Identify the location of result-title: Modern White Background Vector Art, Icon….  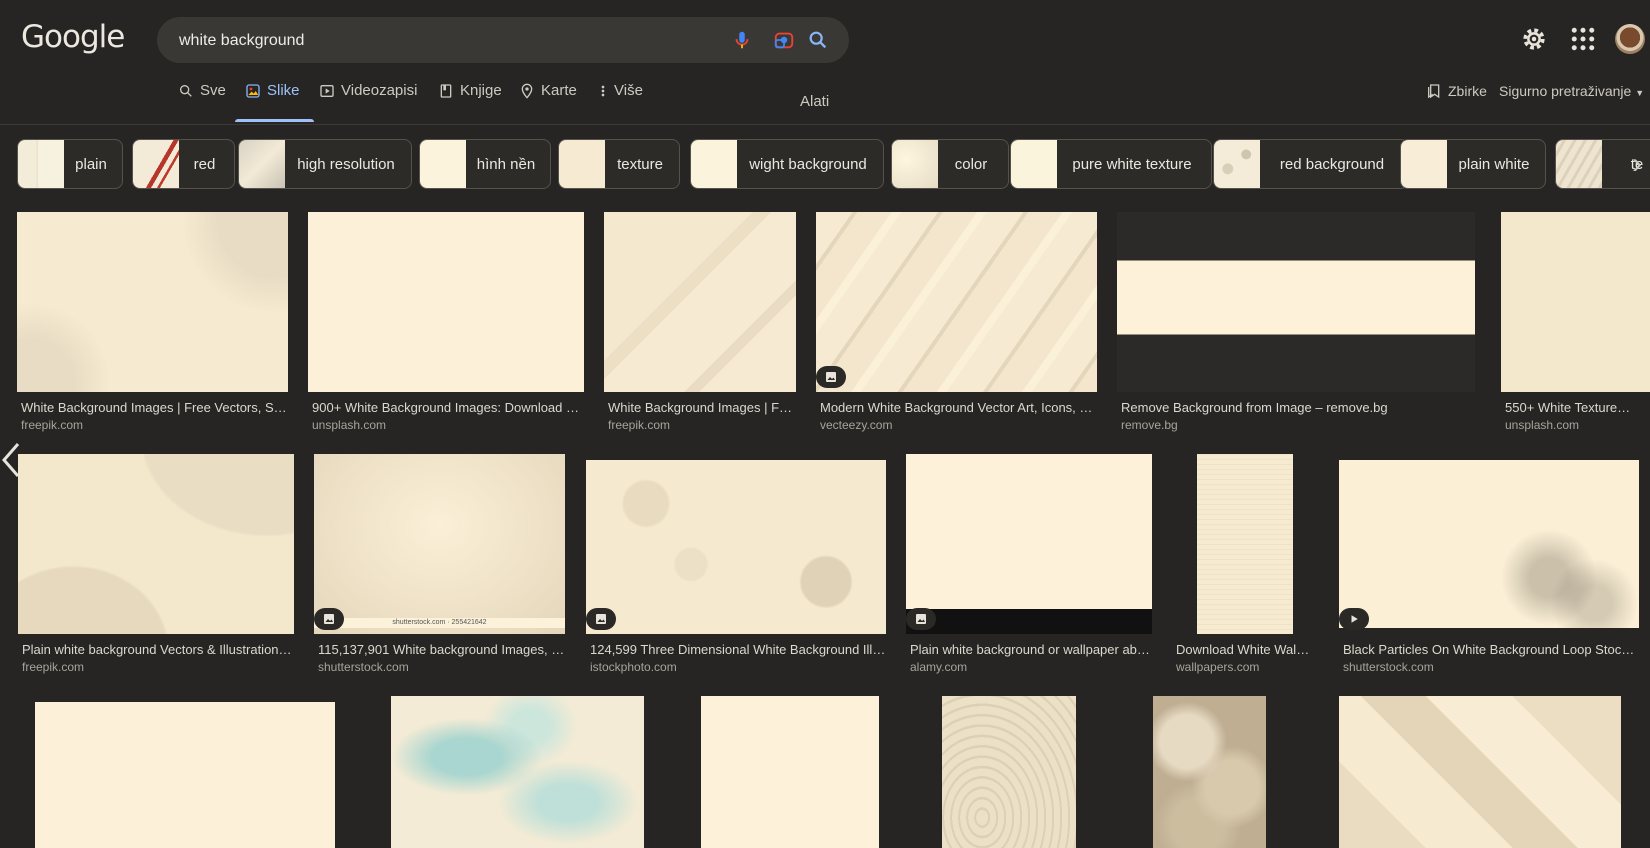
(958, 407).